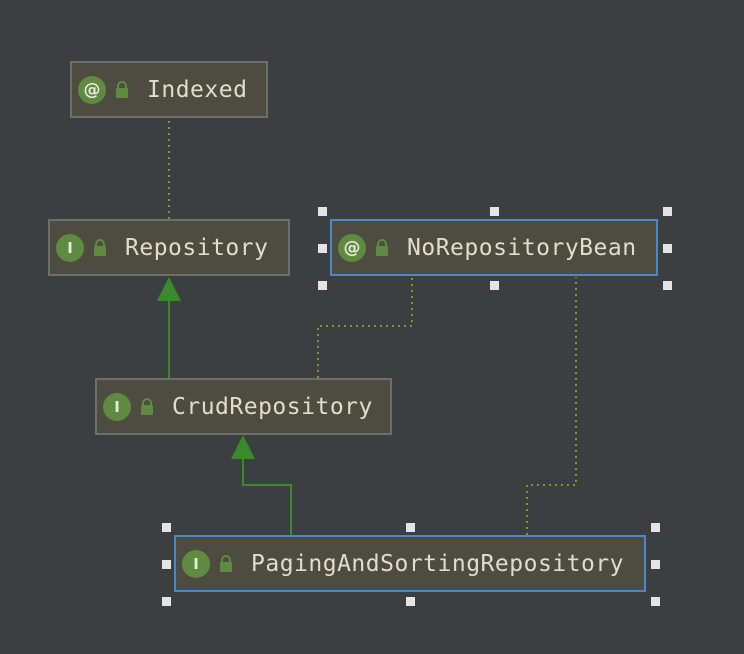 The width and height of the screenshot is (744, 654). What do you see at coordinates (522, 247) in the screenshot?
I see `node-label: NoRepositoryBean` at bounding box center [522, 247].